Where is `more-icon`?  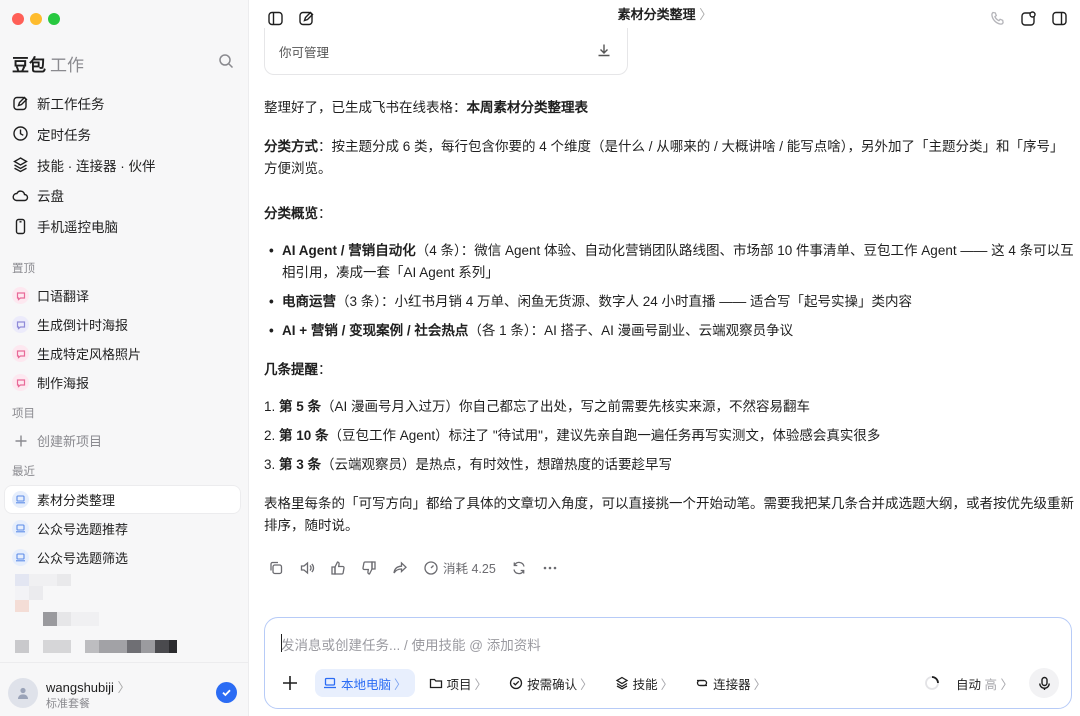 more-icon is located at coordinates (550, 568).